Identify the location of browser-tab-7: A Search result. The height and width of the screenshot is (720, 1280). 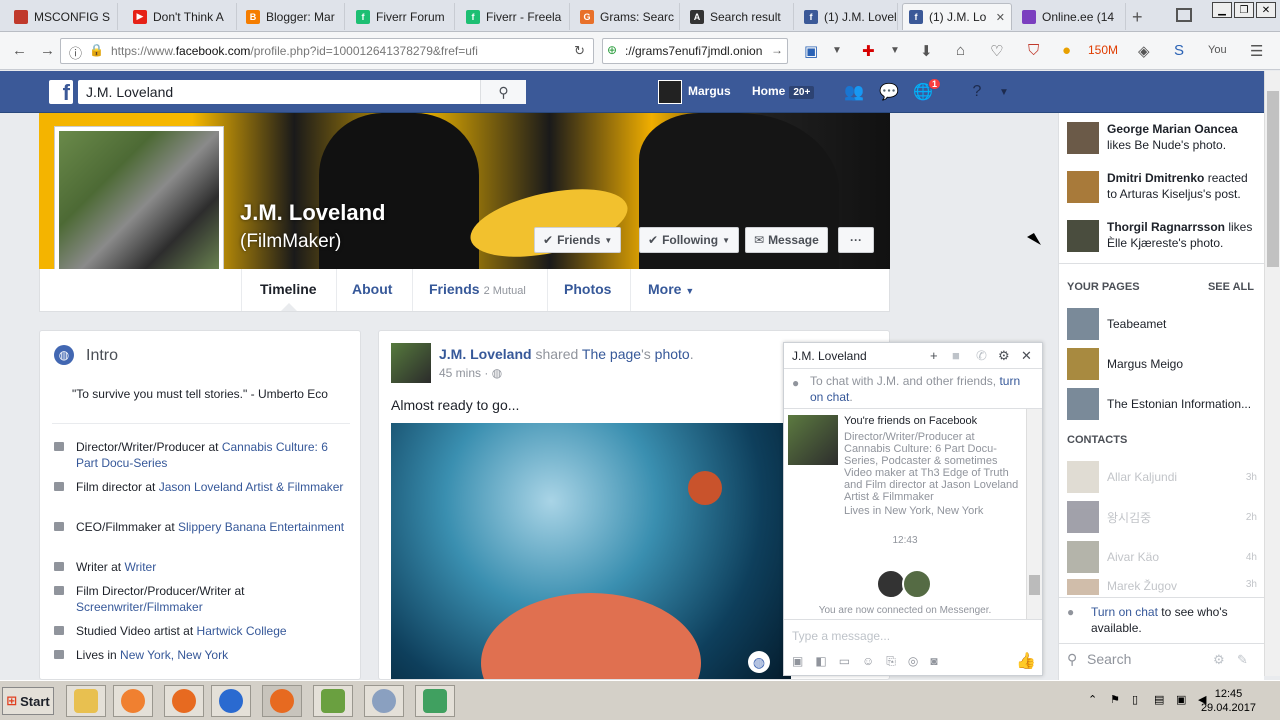
(739, 16).